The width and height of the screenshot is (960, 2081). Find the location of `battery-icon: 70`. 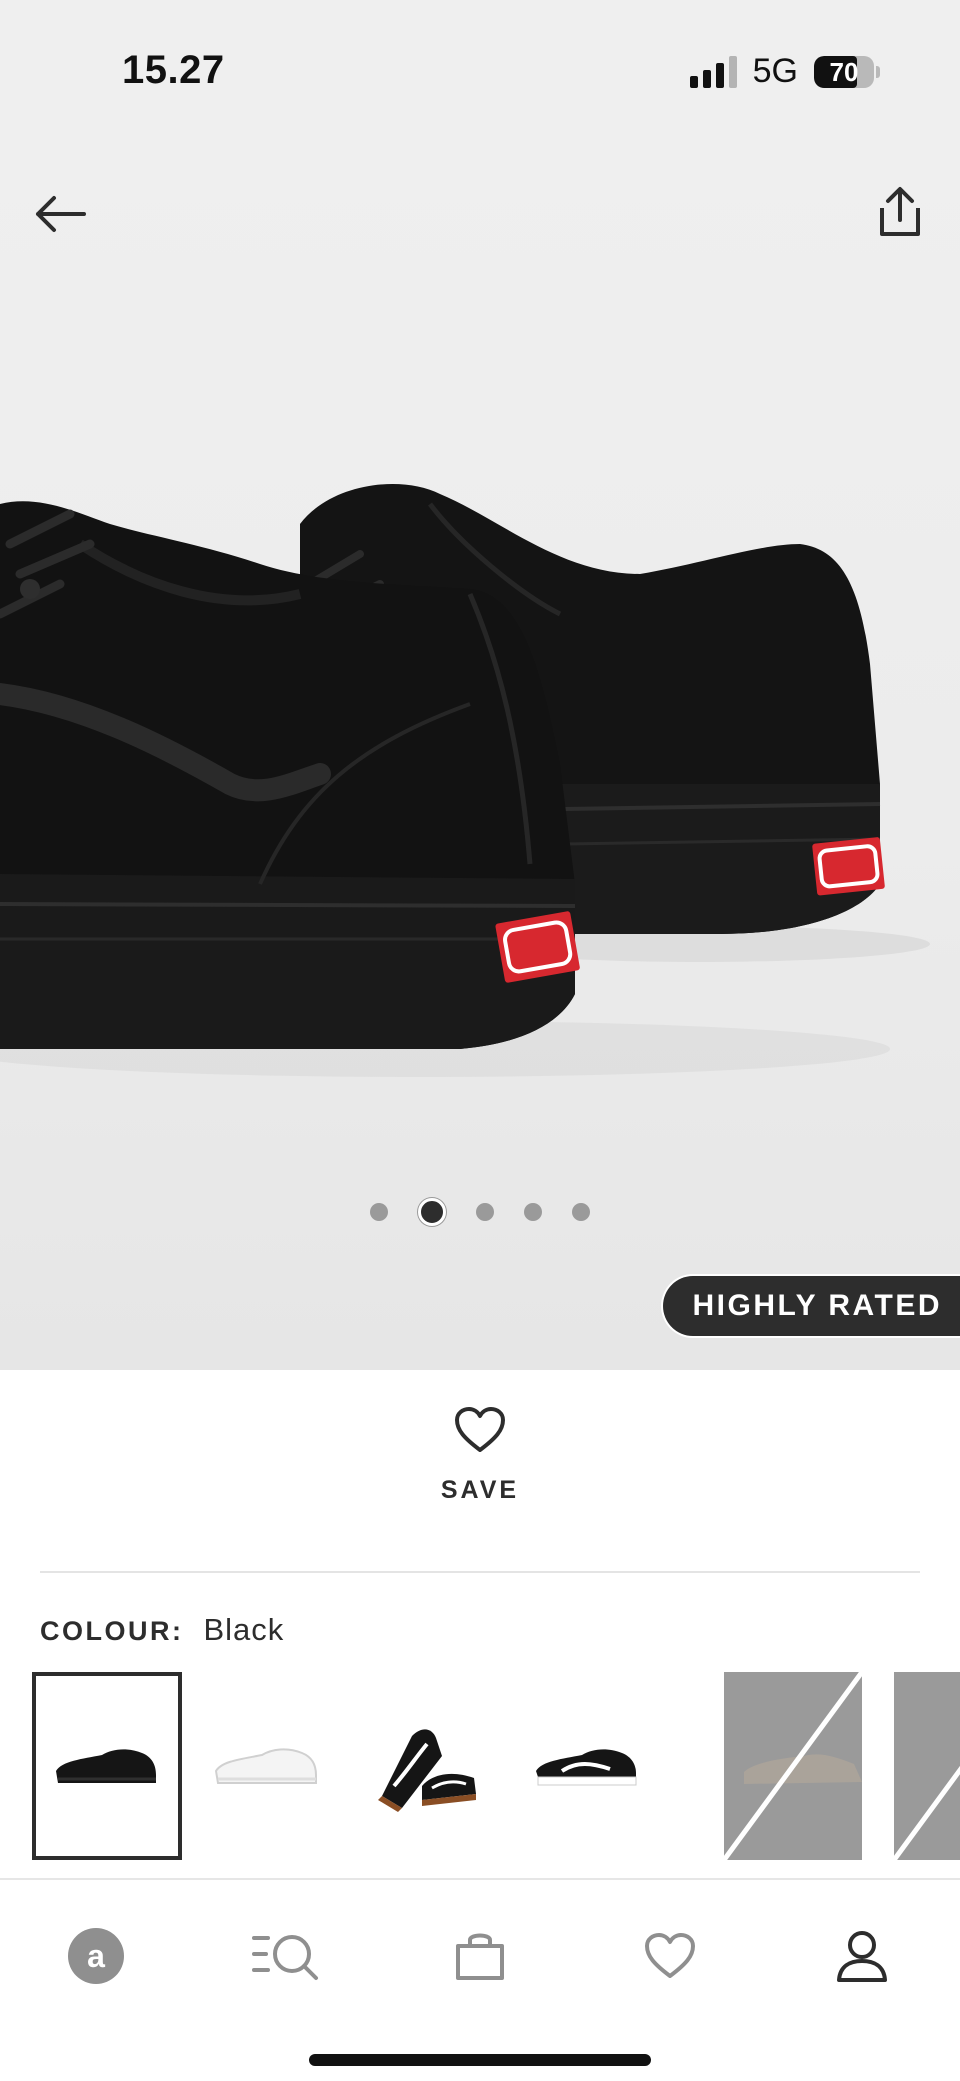

battery-icon: 70 is located at coordinates (847, 71).